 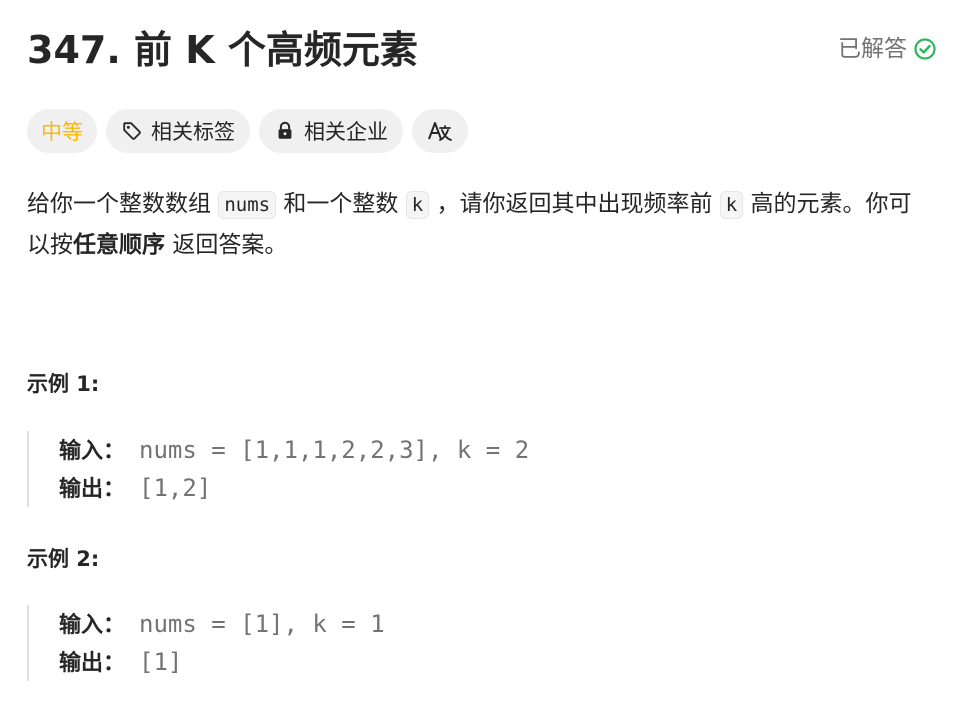 What do you see at coordinates (119, 204) in the screenshot?
I see `description-text: 给你一个整数数组` at bounding box center [119, 204].